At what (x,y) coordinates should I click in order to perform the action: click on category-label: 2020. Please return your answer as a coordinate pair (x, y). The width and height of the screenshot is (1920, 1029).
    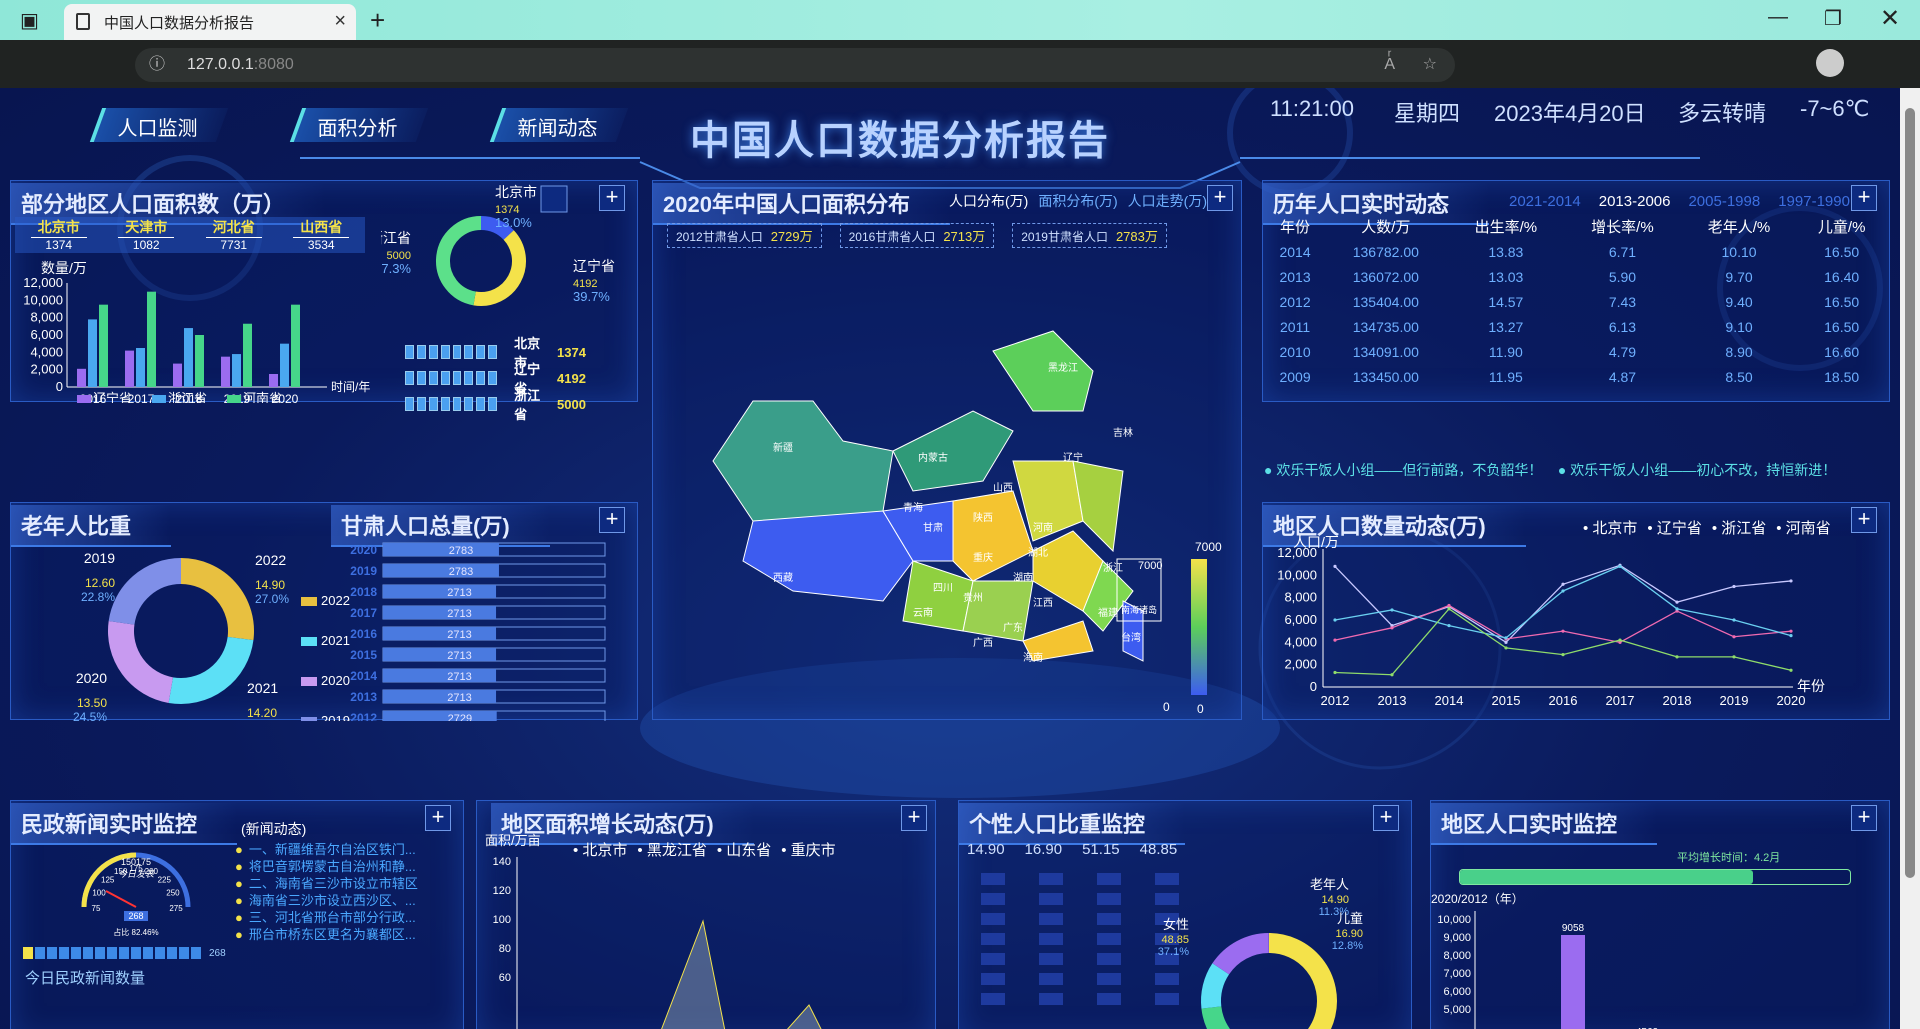
    Looking at the image, I should click on (363, 550).